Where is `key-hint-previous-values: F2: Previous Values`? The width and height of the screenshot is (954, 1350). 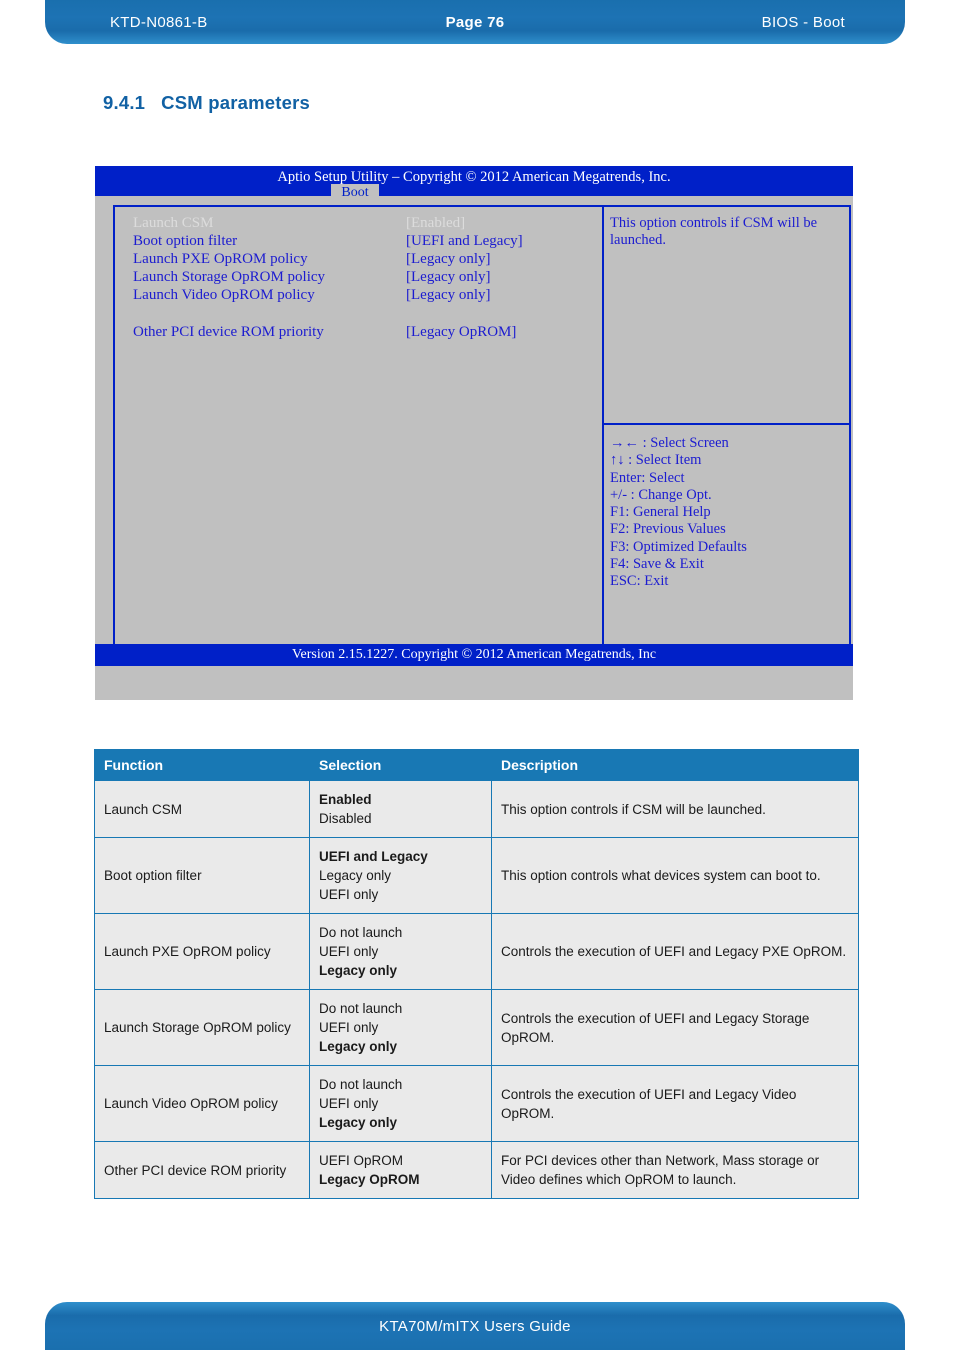 key-hint-previous-values: F2: Previous Values is located at coordinates (668, 529).